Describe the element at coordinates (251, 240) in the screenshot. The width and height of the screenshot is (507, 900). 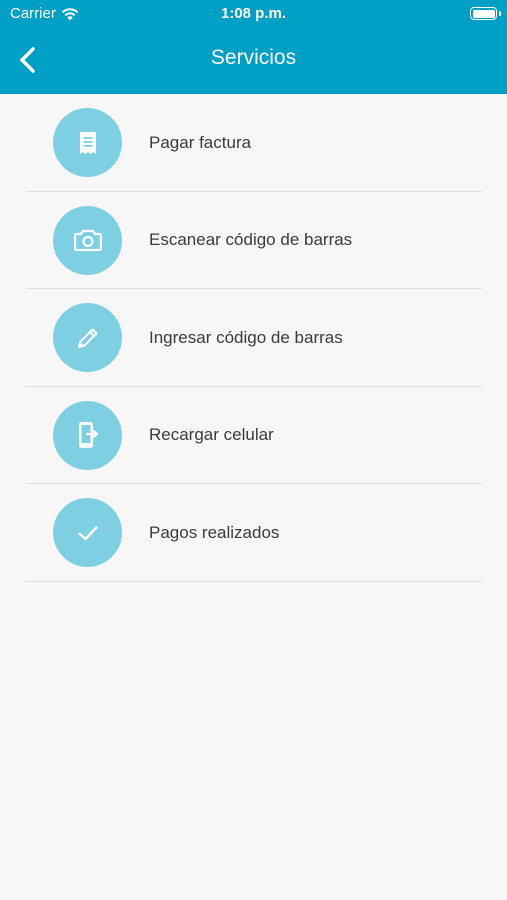
I see `list-item-label: Escanear código de barras` at that location.